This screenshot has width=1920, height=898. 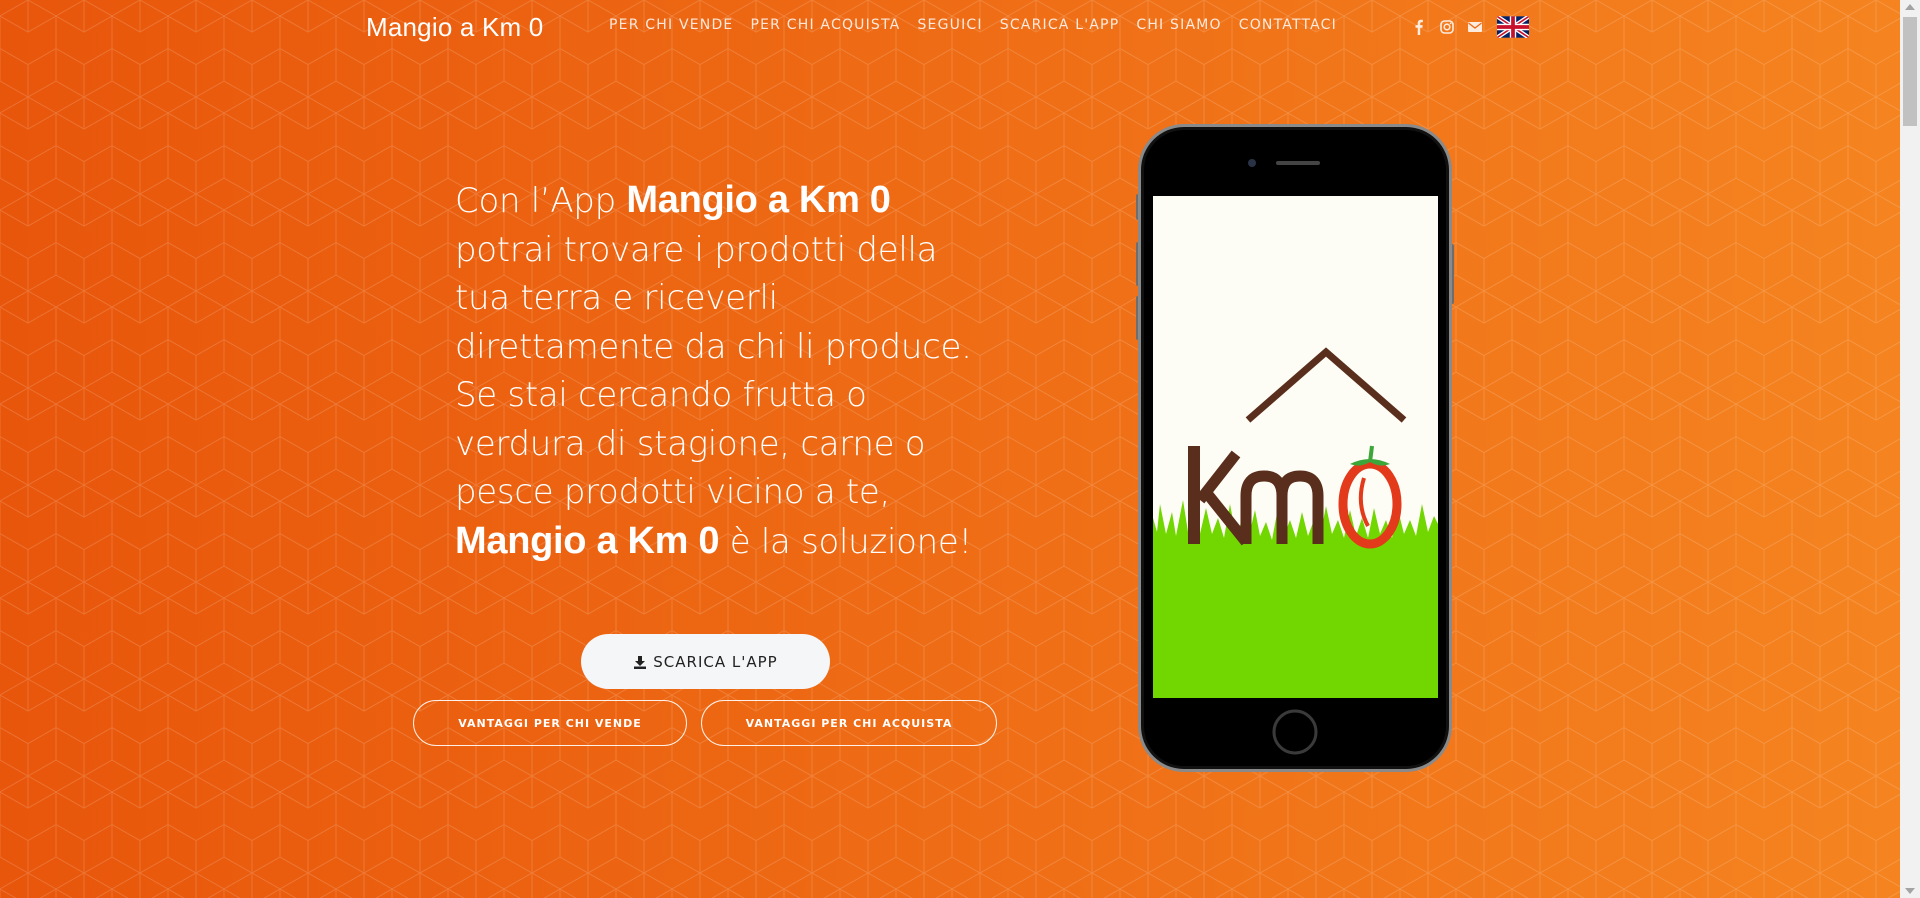 I want to click on buyers-benefits-button: VANTAGGI PER CHI ACQUISTA, so click(x=849, y=723).